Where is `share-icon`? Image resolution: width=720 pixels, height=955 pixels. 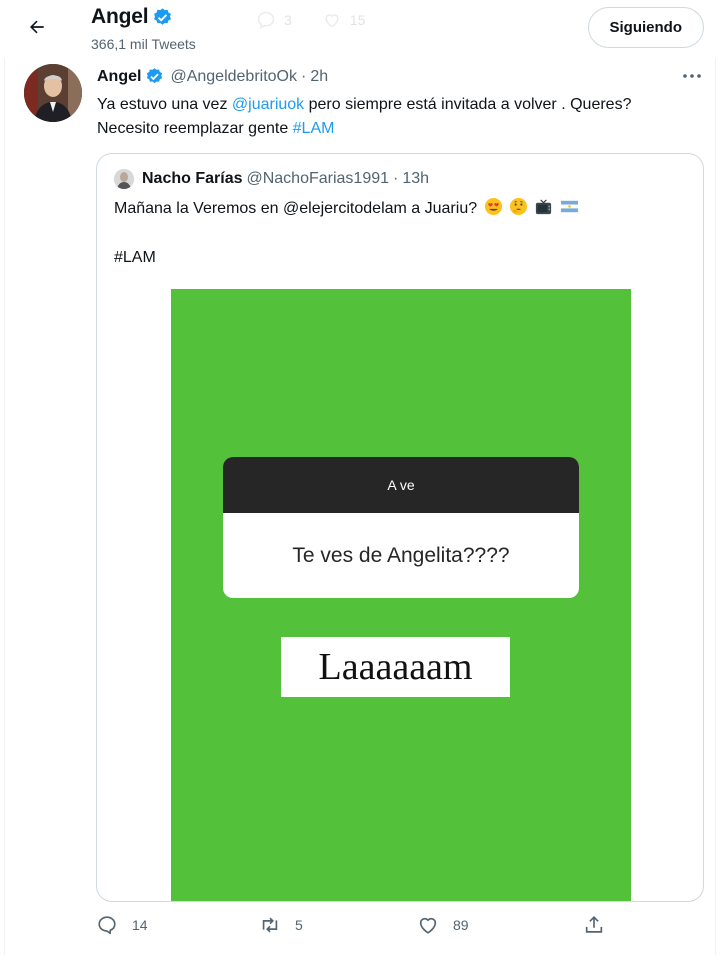
share-icon is located at coordinates (594, 924).